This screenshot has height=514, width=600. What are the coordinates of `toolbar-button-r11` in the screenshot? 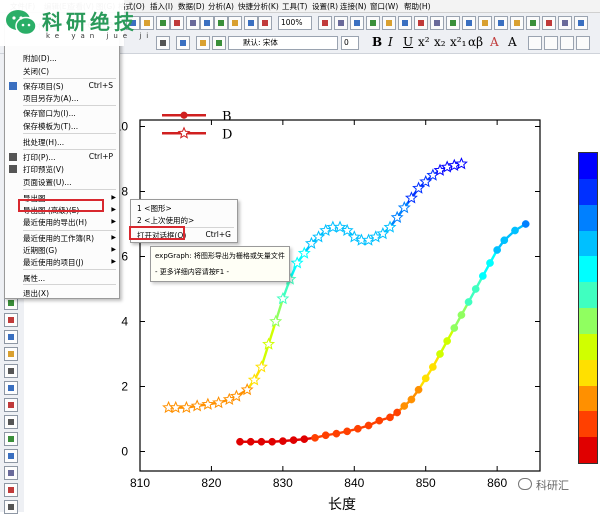 It's located at (501, 23).